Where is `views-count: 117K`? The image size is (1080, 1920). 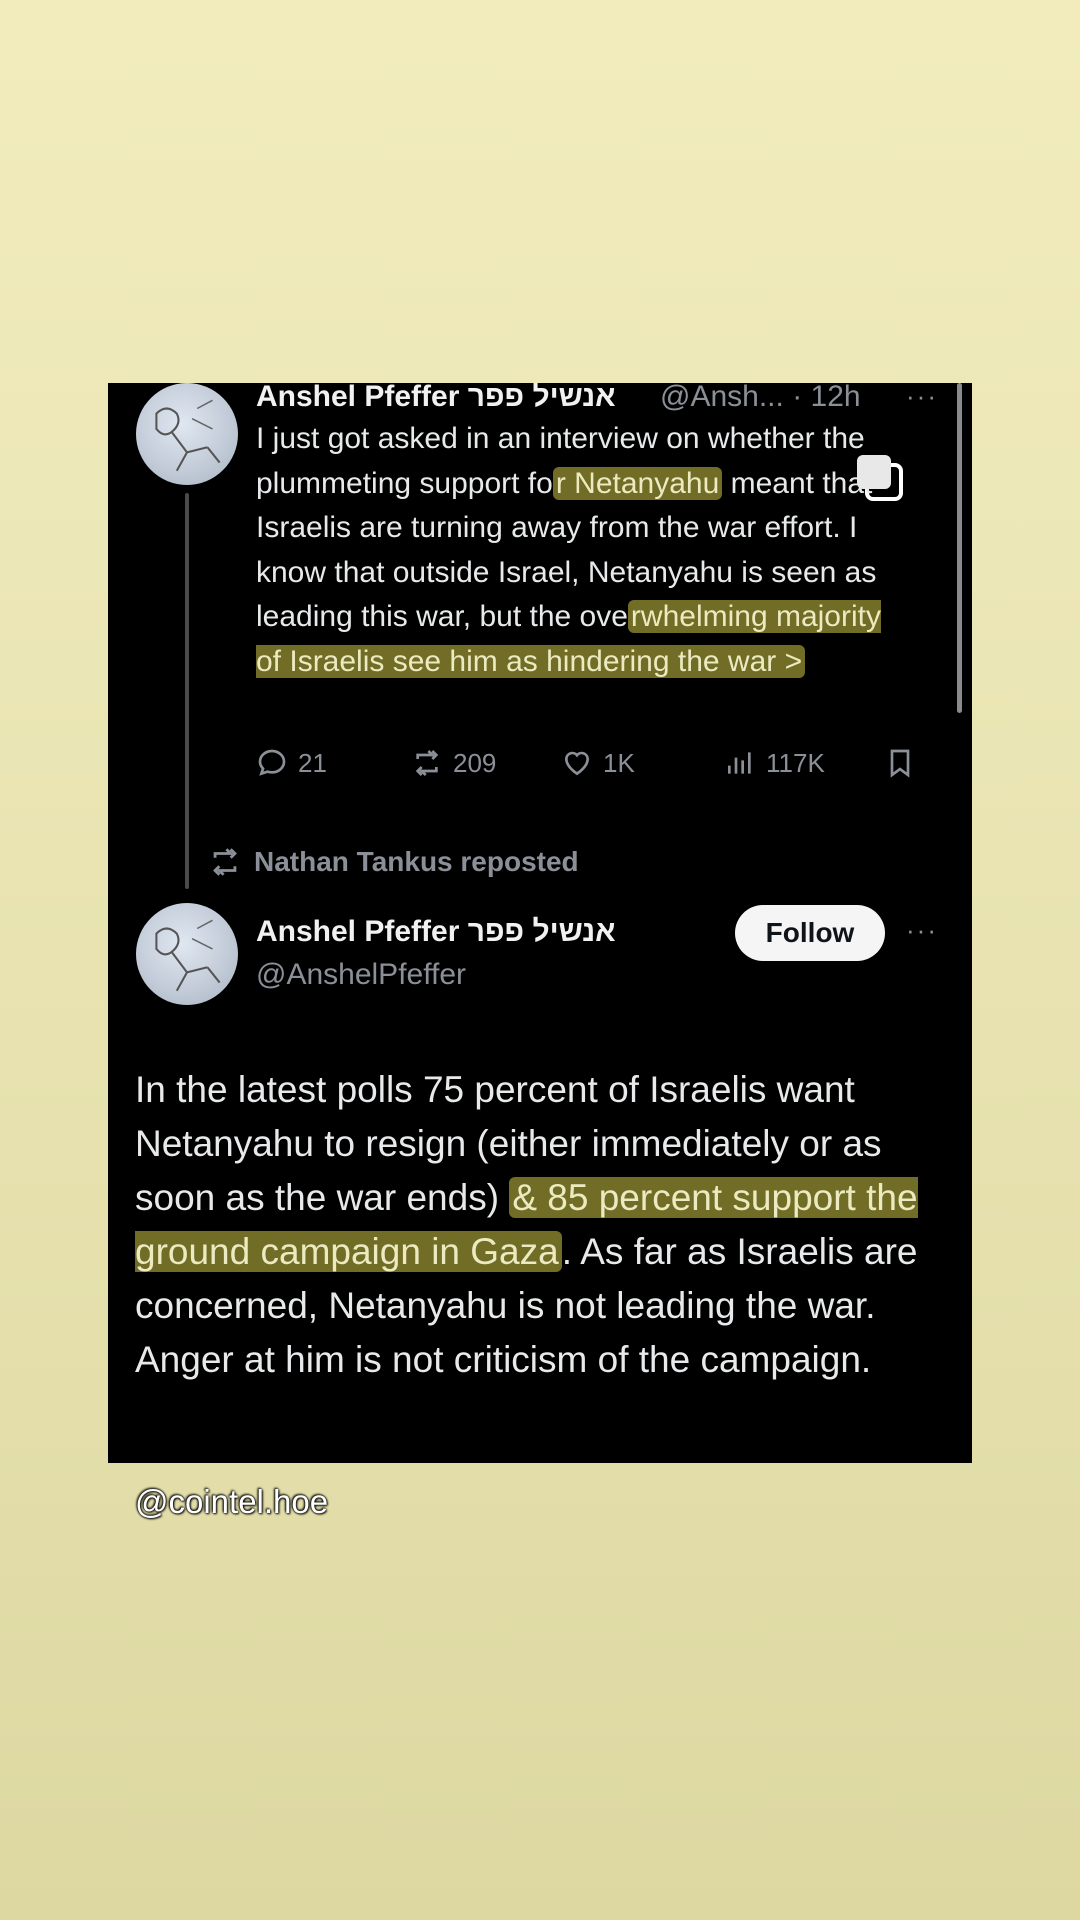 views-count: 117K is located at coordinates (795, 762).